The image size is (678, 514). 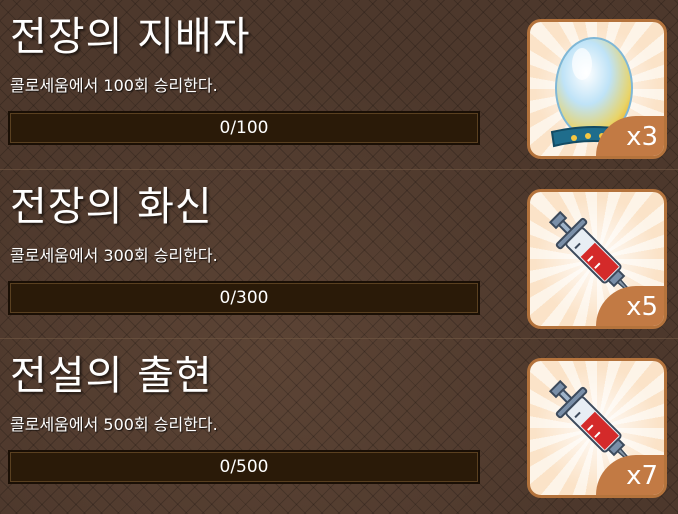 What do you see at coordinates (114, 85) in the screenshot?
I see `achievement-description: 콜로세움에서 100회 승리한다.` at bounding box center [114, 85].